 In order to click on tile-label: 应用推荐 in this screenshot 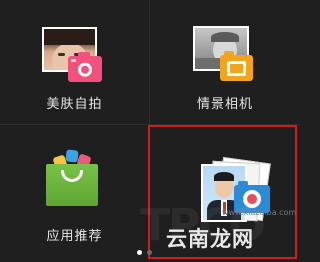, I will do `click(74, 236)`.